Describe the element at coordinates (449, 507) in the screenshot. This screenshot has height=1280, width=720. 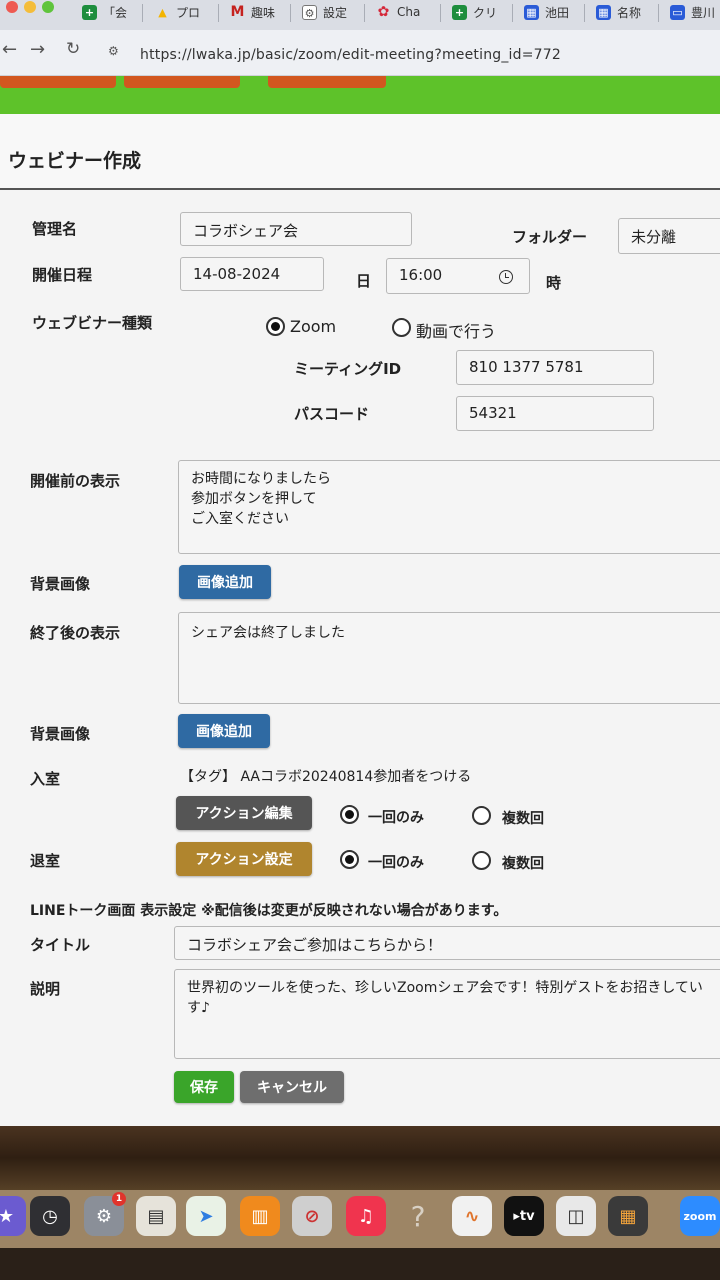
I see `before-display-textarea: お時間になりましたら 参加ボタンを押して ご入室ください` at that location.